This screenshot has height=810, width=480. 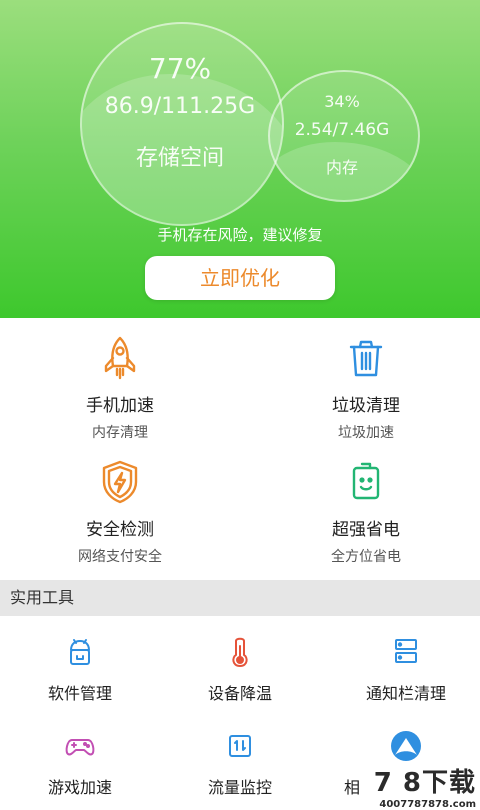 I want to click on feature-title: 手机加速, so click(x=120, y=406).